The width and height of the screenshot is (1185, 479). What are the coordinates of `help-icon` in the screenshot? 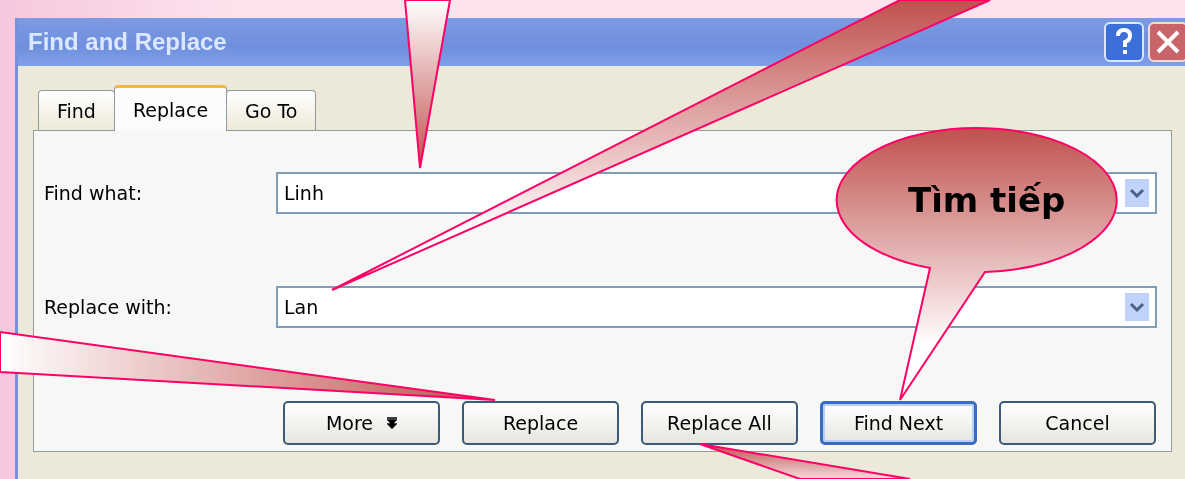 It's located at (1124, 42).